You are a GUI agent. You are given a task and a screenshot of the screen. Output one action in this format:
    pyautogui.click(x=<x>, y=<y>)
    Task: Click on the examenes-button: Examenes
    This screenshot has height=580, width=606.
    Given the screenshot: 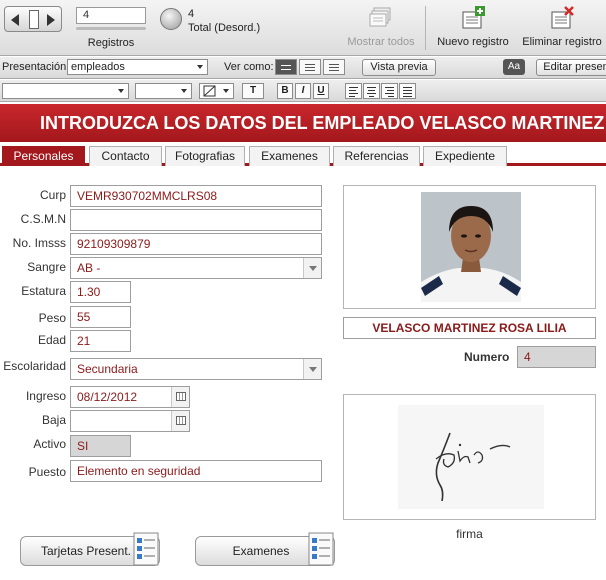 What is the action you would take?
    pyautogui.click(x=265, y=549)
    